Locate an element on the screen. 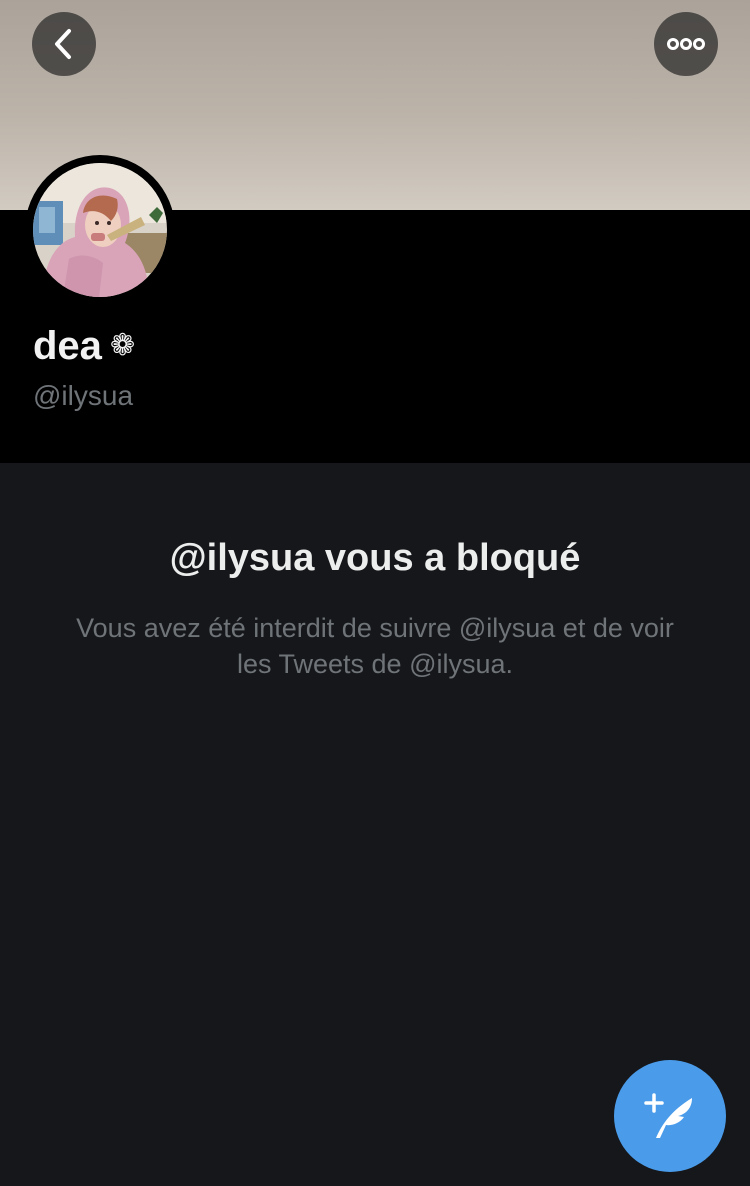 This screenshot has height=1186, width=750. display-name: dea ❁ is located at coordinates (84, 346).